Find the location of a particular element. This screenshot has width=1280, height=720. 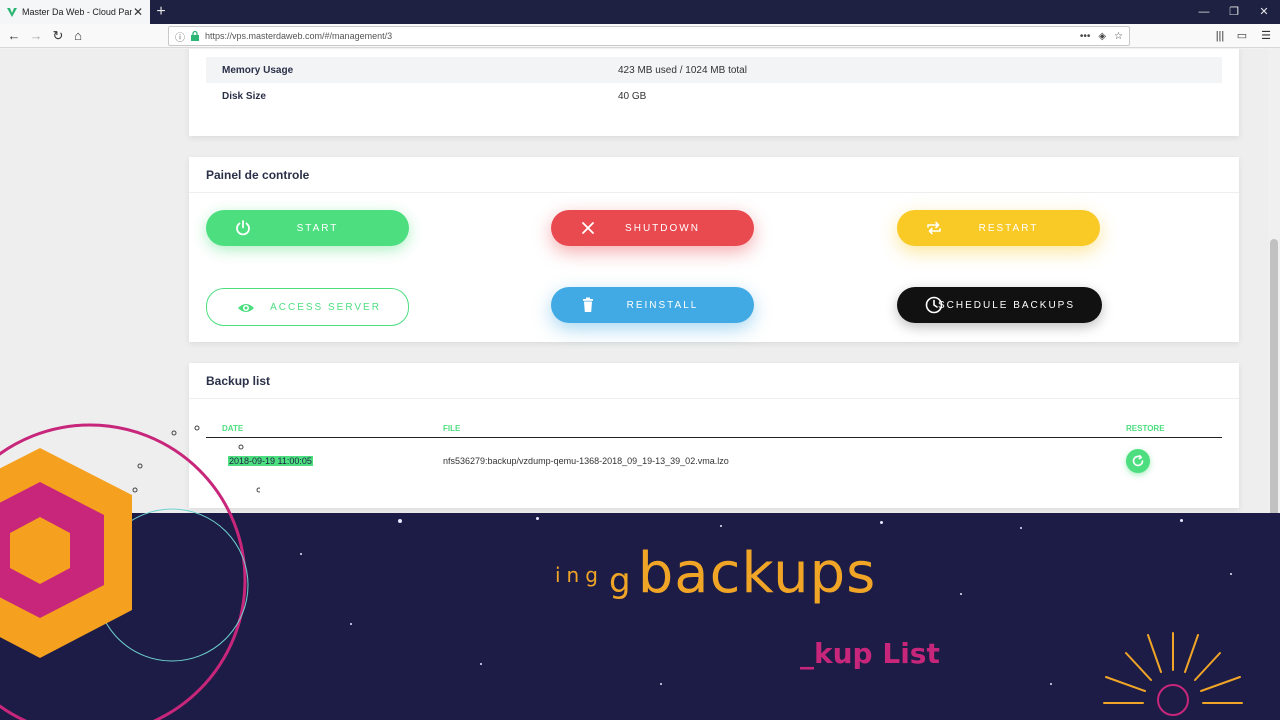

forward-icon: → is located at coordinates (36, 36).